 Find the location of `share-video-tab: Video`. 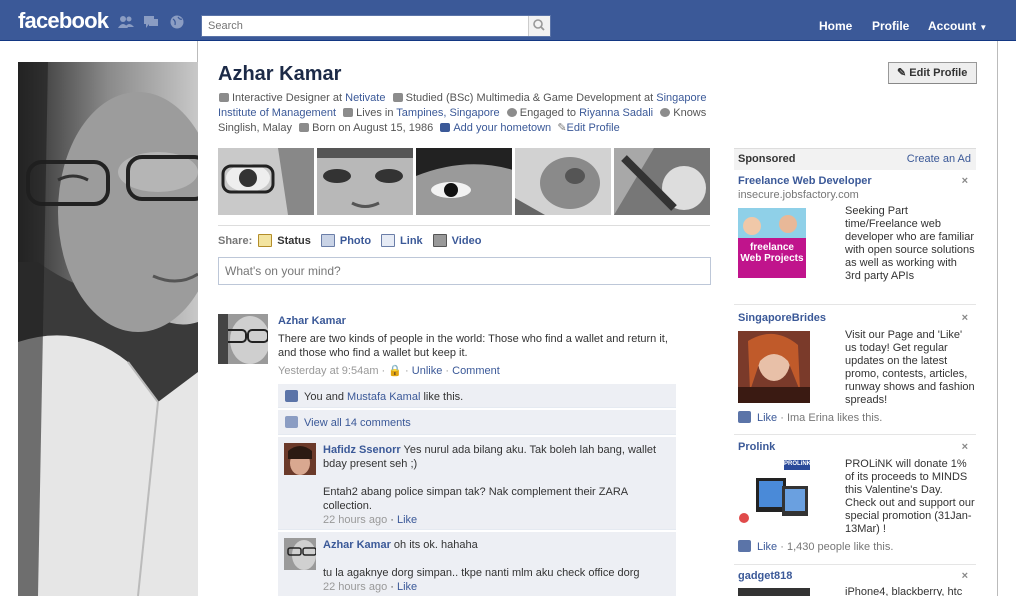

share-video-tab: Video is located at coordinates (456, 240).